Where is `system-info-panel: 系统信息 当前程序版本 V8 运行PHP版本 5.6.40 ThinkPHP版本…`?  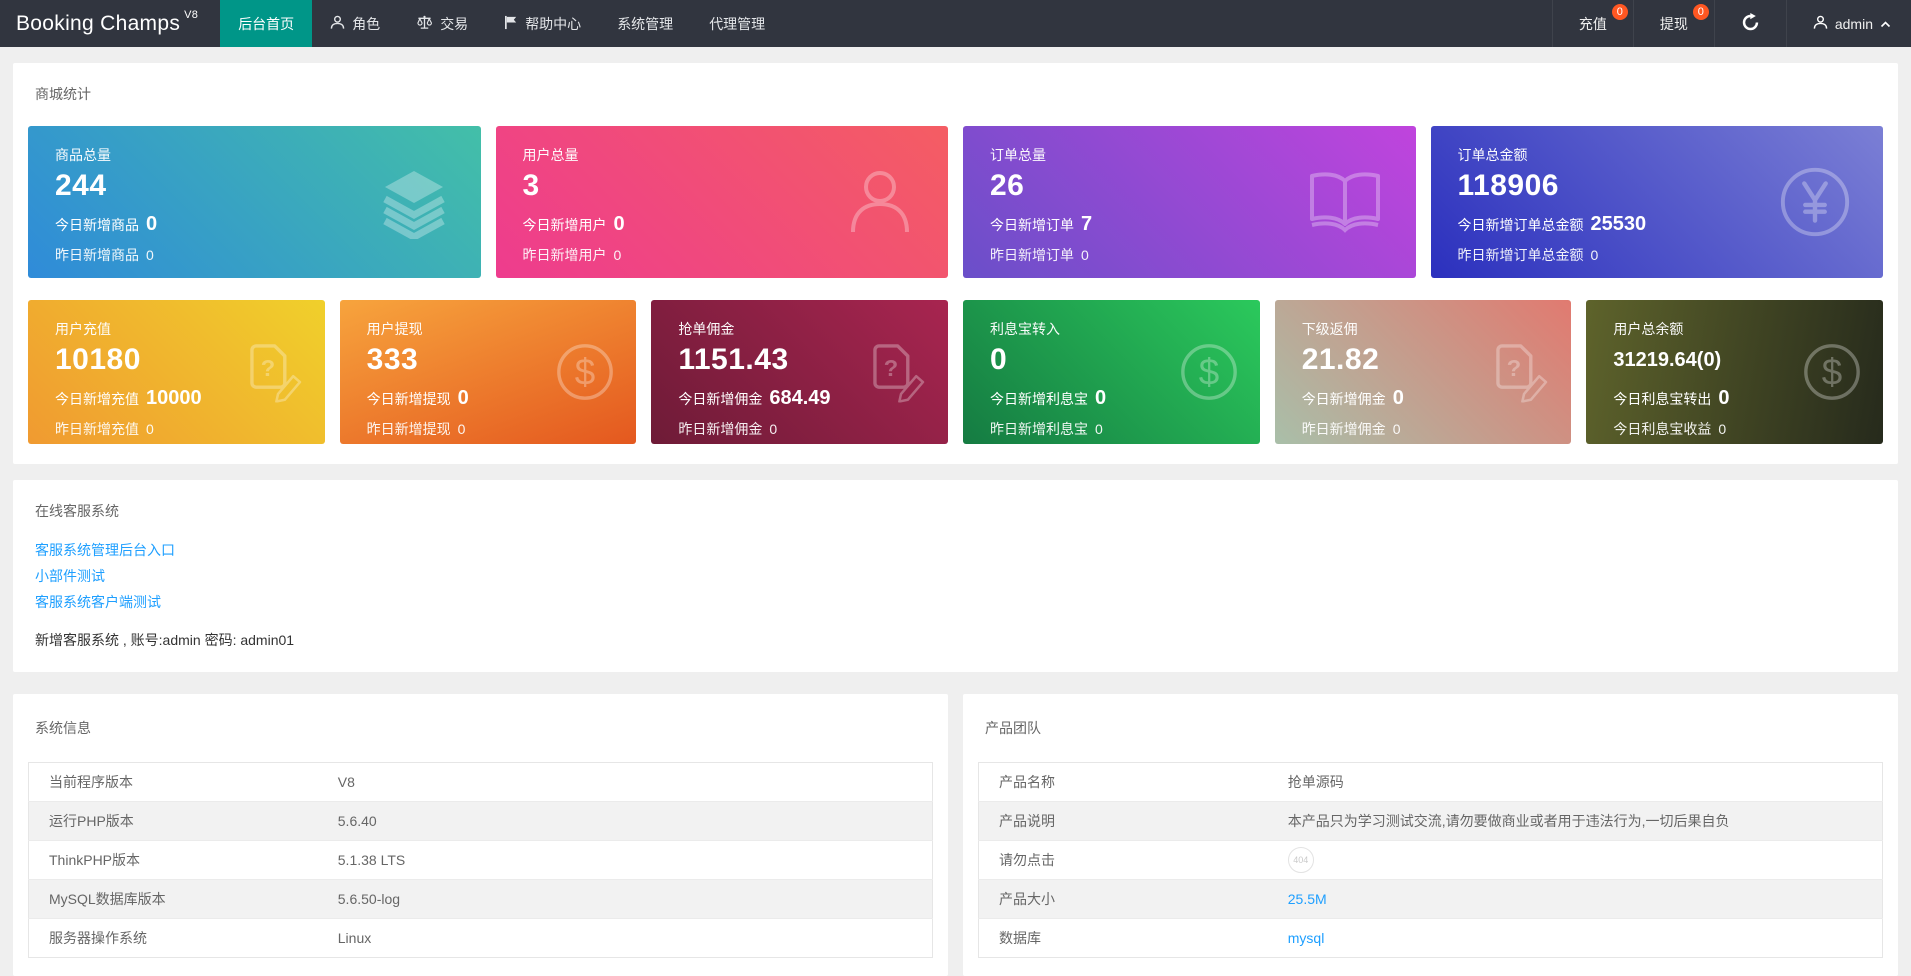 system-info-panel: 系统信息 当前程序版本 V8 运行PHP版本 5.6.40 ThinkPHP版本… is located at coordinates (480, 835).